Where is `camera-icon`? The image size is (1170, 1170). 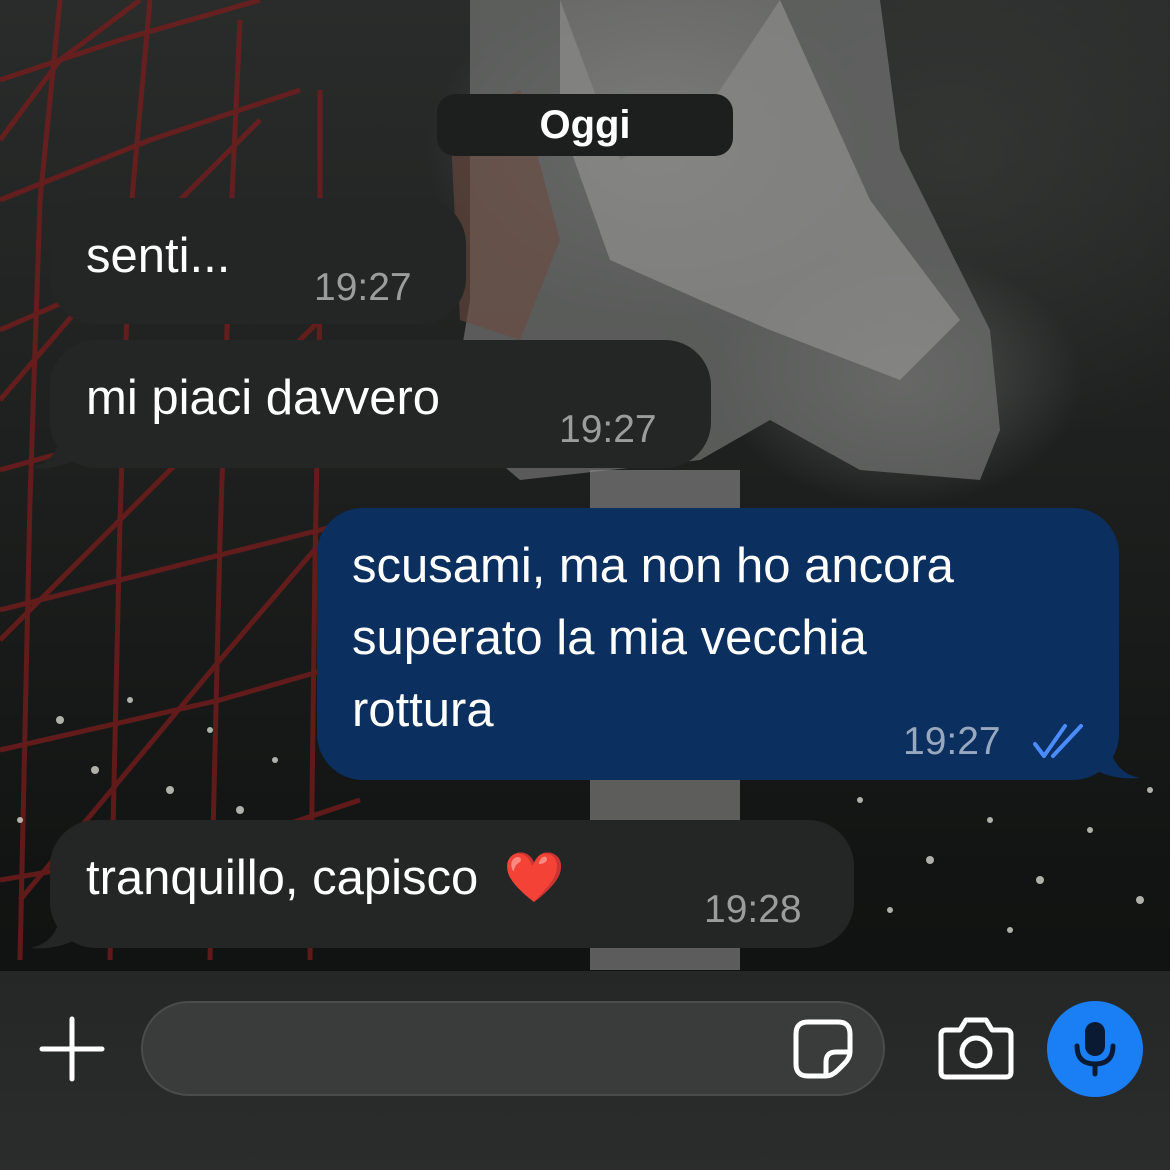 camera-icon is located at coordinates (976, 1048).